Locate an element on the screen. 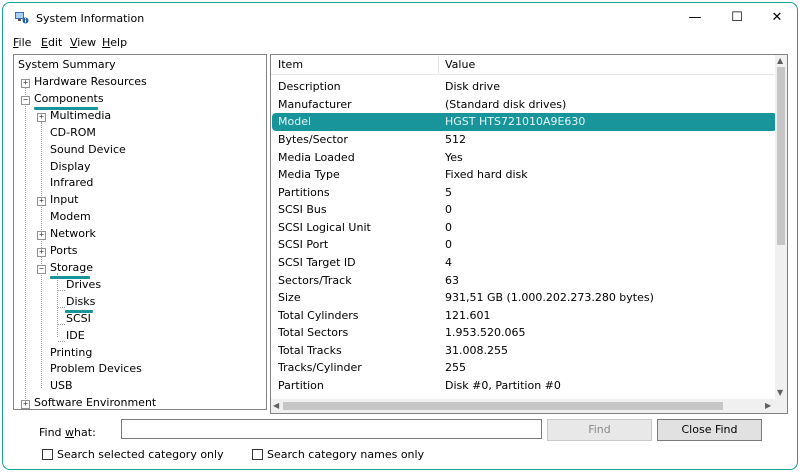 This screenshot has width=800, height=472. find-what-input is located at coordinates (331, 429).